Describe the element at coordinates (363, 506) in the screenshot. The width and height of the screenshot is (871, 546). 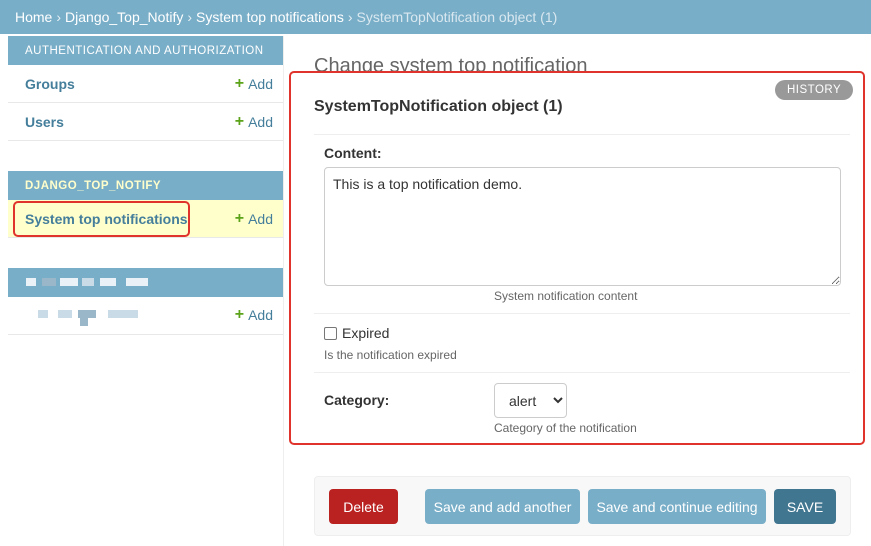
I see `delete-button: Delete` at that location.